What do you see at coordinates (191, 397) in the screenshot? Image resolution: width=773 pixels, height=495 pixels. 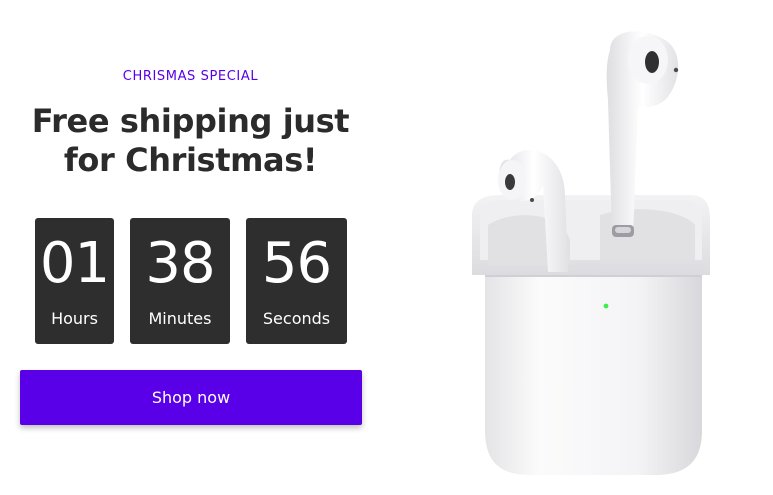 I see `shop-now-button: Shop now` at bounding box center [191, 397].